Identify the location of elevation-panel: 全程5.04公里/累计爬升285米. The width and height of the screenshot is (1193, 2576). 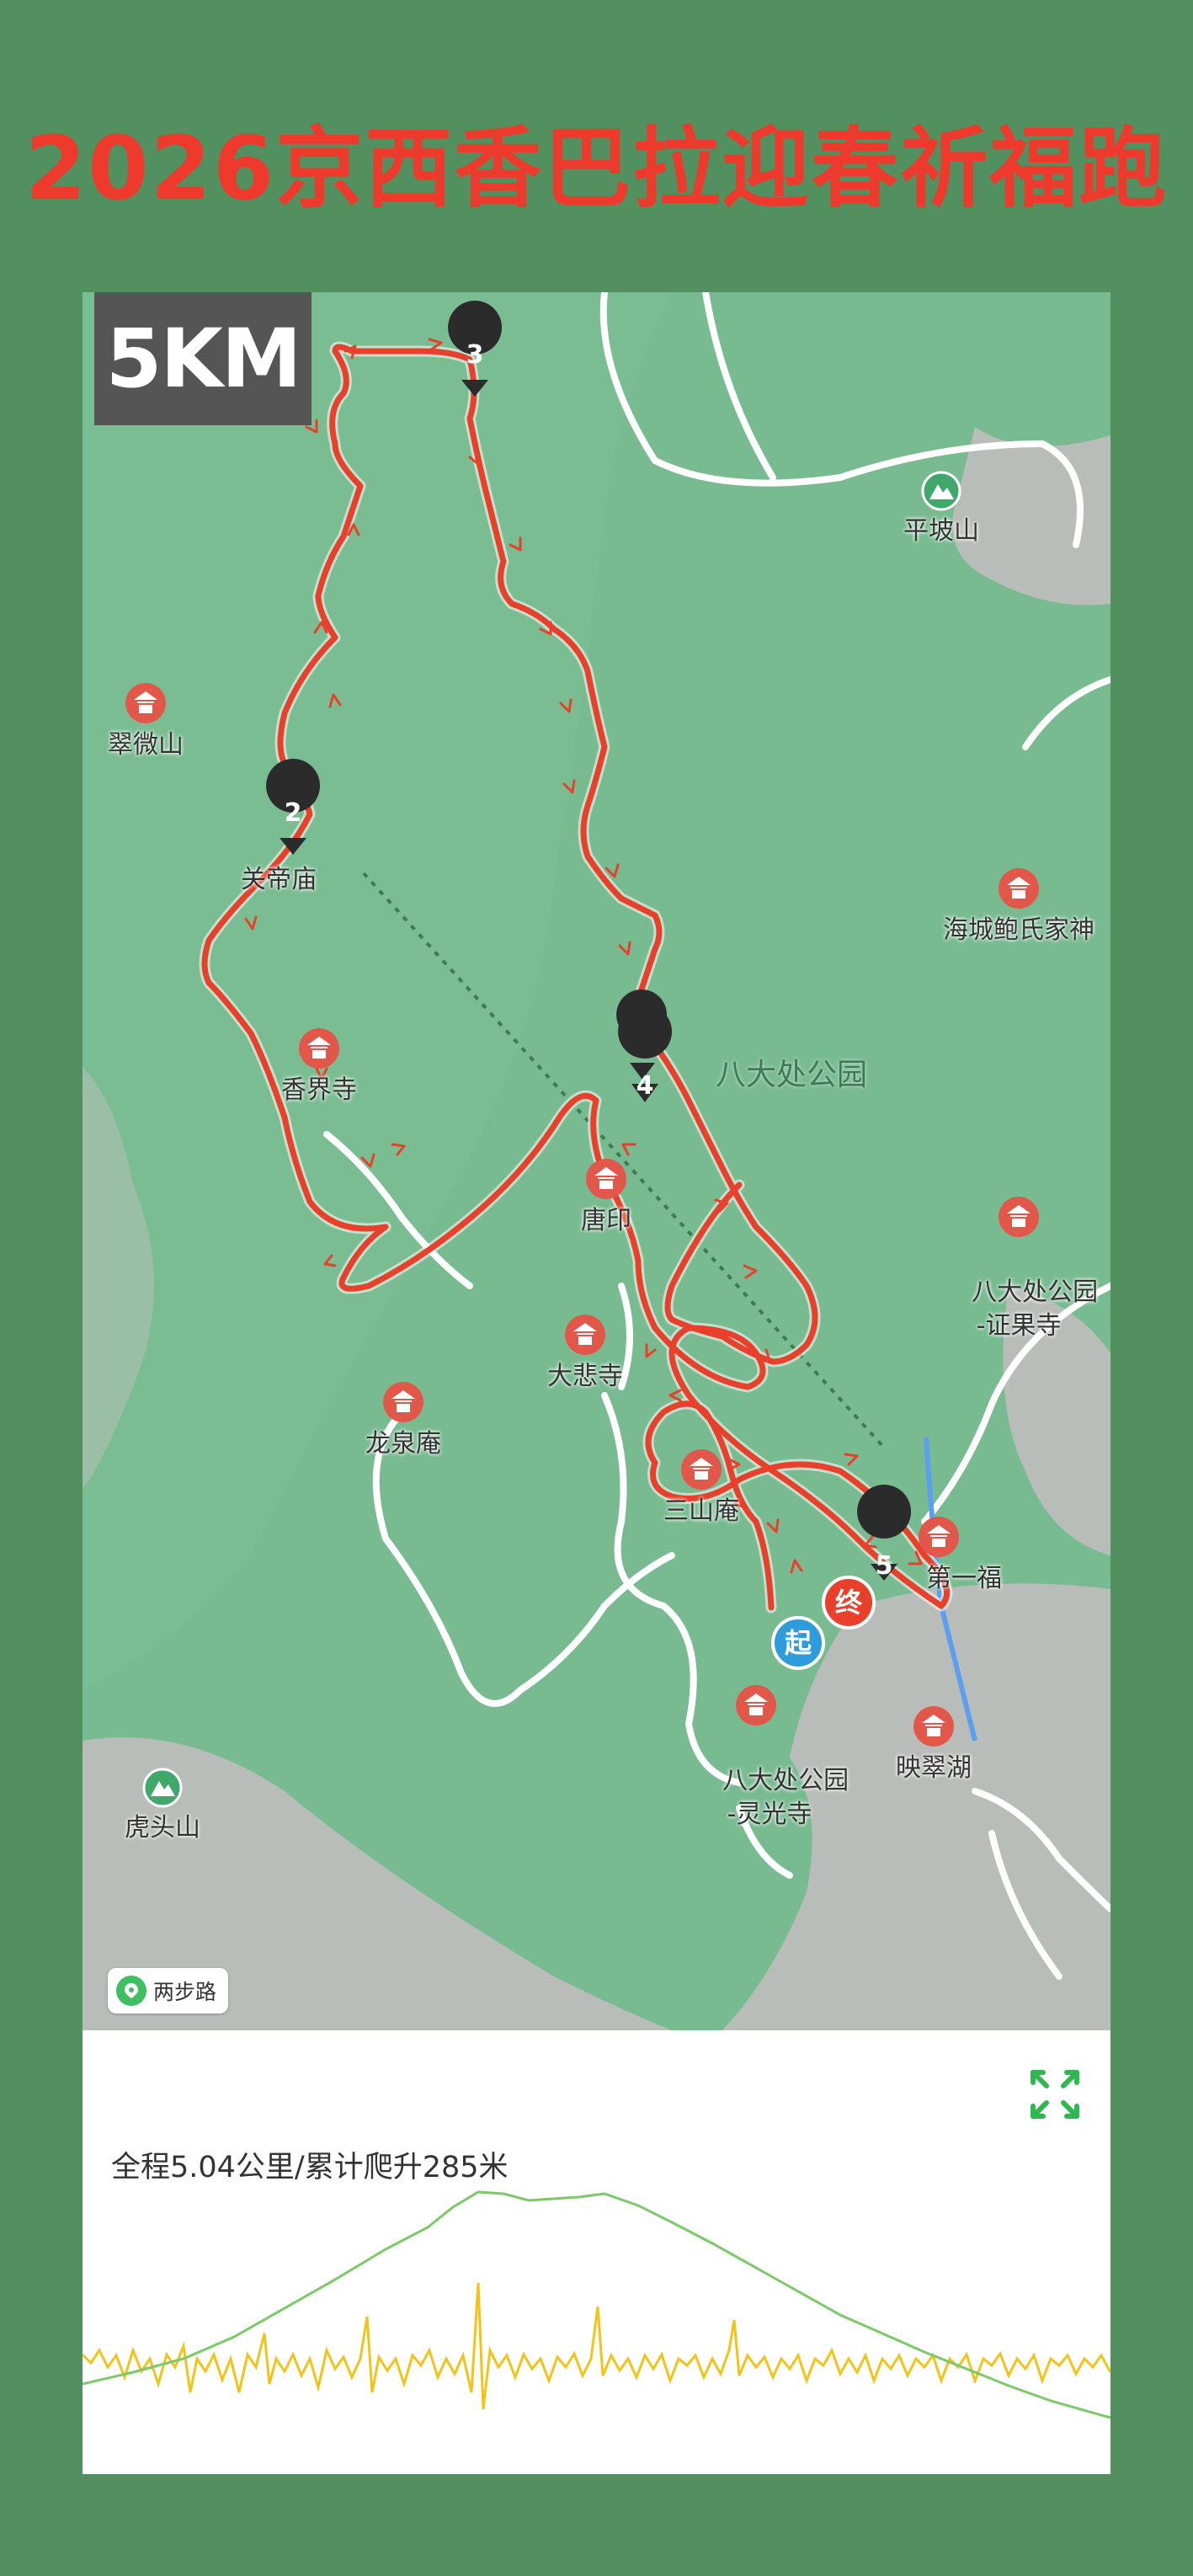
(596, 2252).